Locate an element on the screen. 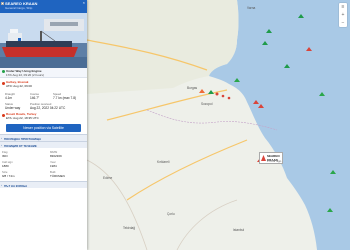 This screenshot has width=350, height=250. vessel-header: SEAREO KRAAN General Cargo, Ship × is located at coordinates (43, 6).